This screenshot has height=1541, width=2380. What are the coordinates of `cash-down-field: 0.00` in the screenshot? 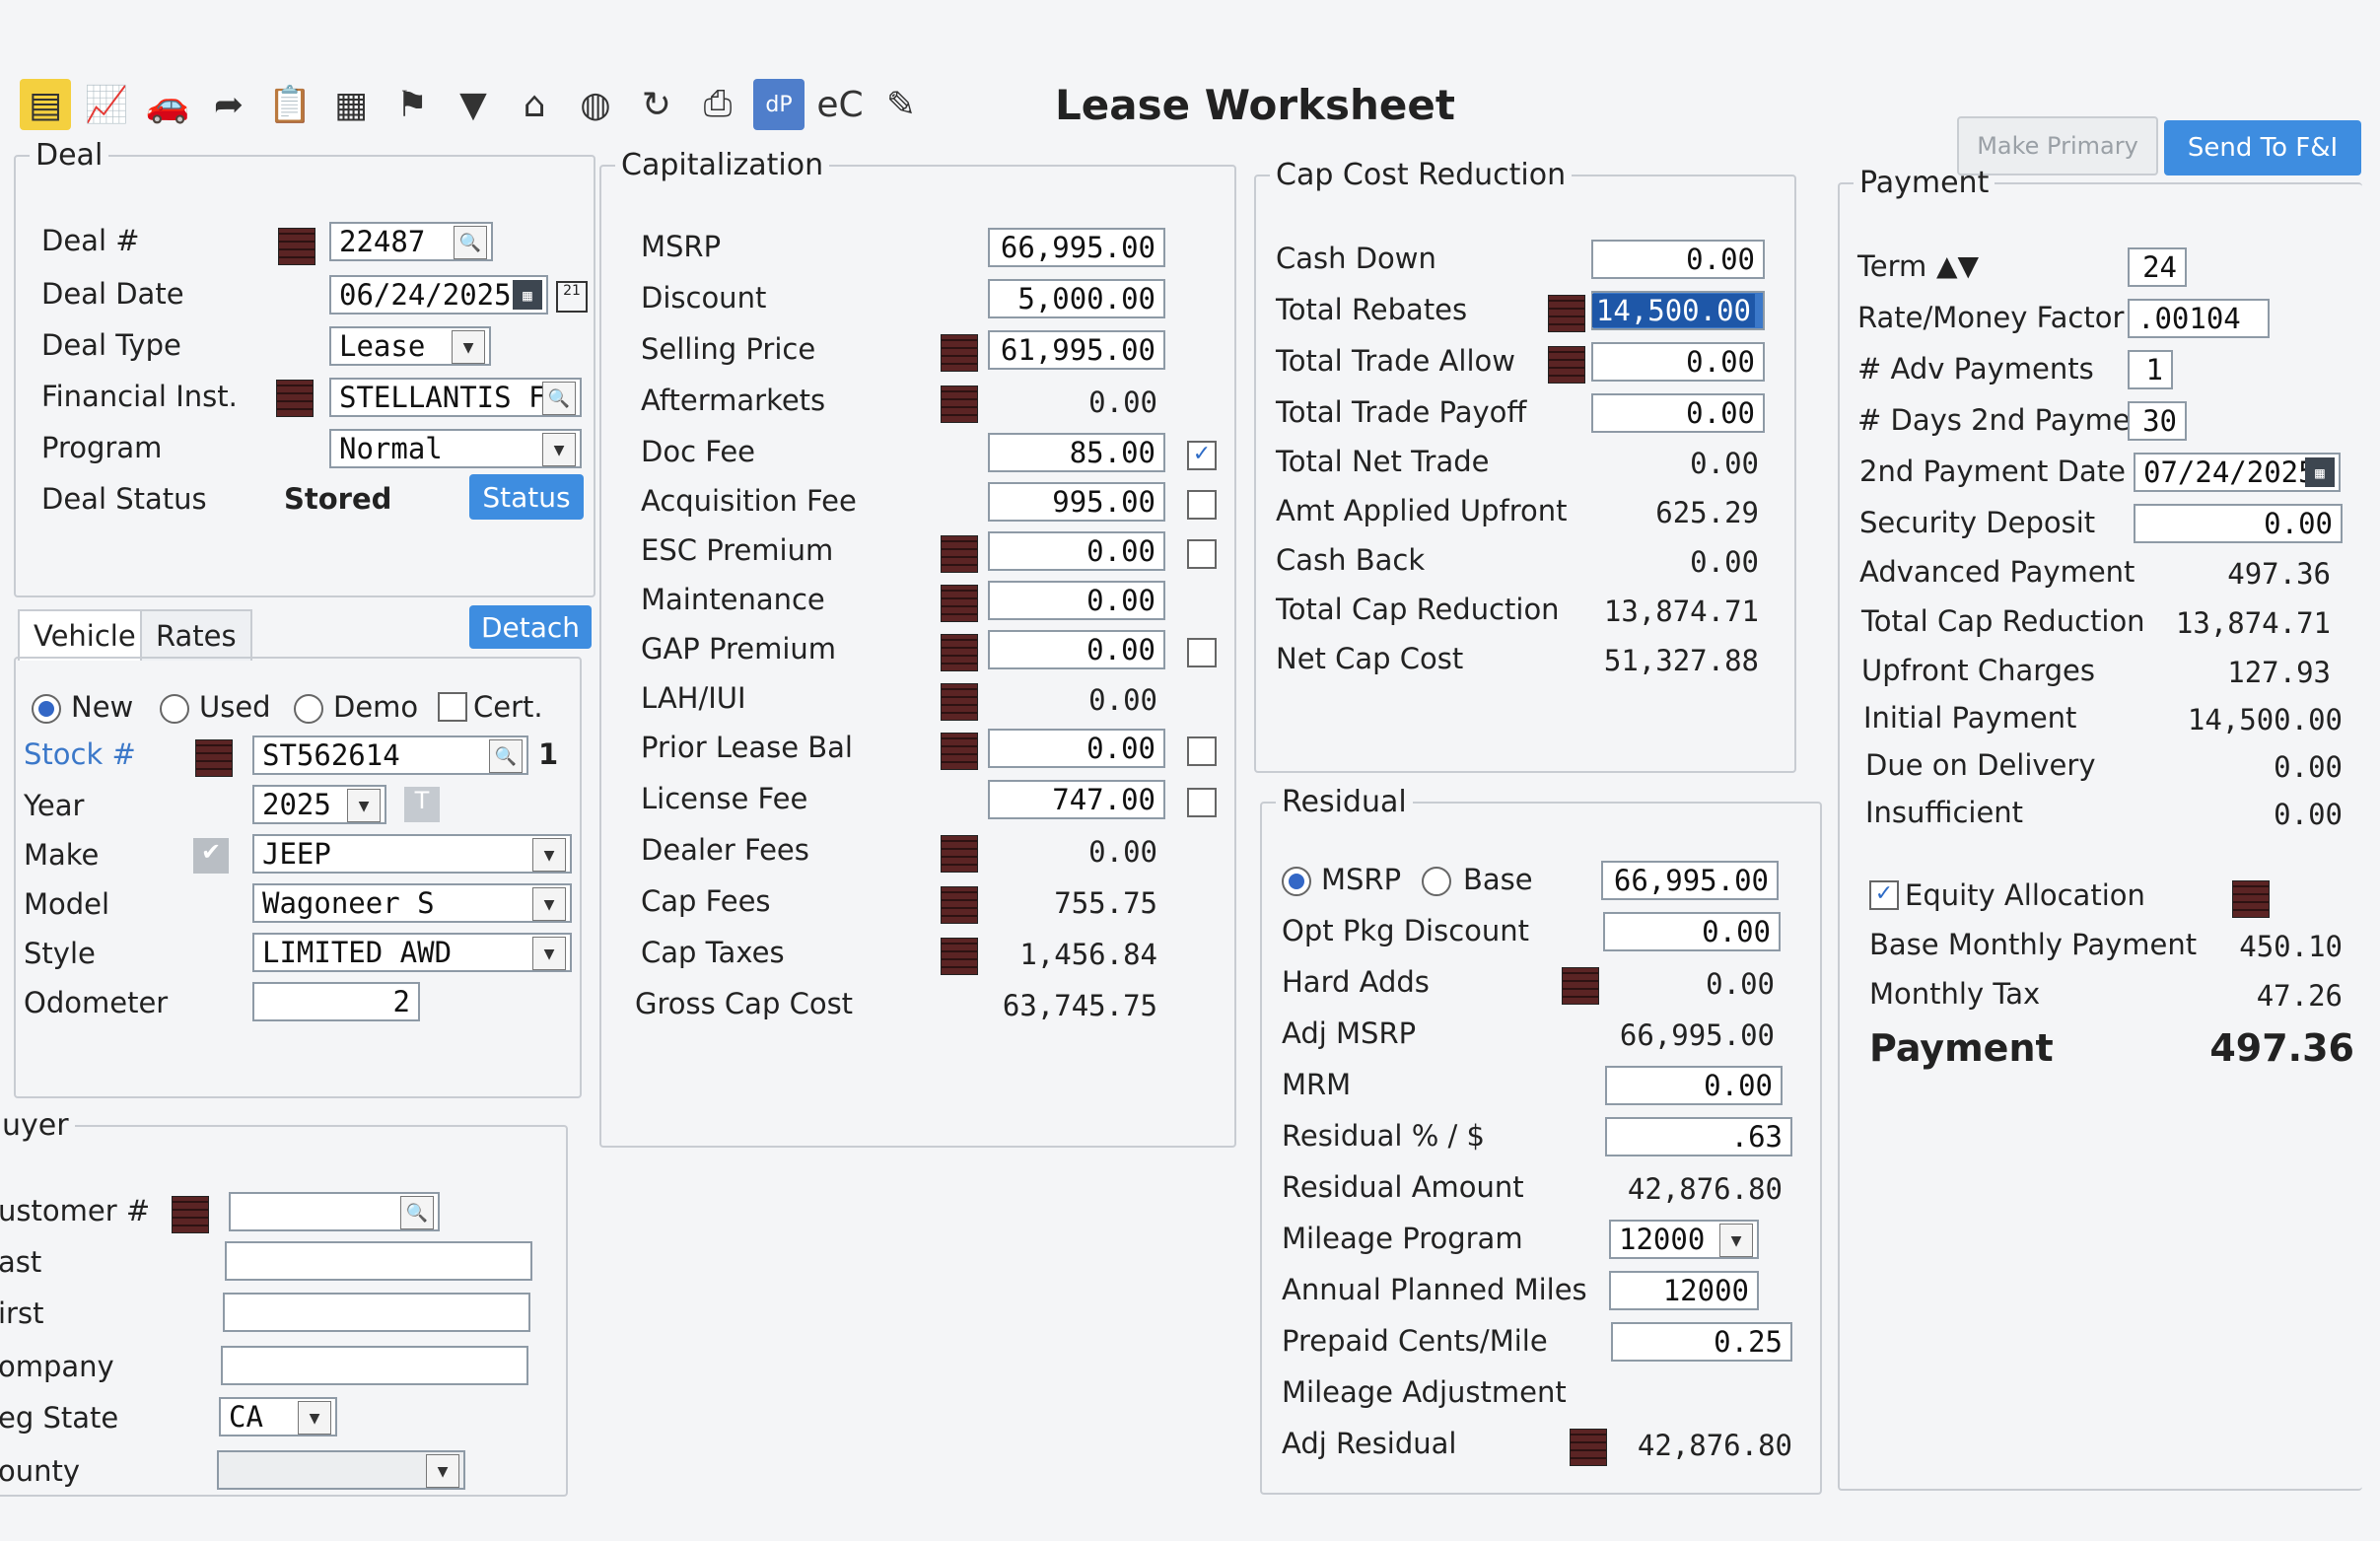 It's located at (1678, 259).